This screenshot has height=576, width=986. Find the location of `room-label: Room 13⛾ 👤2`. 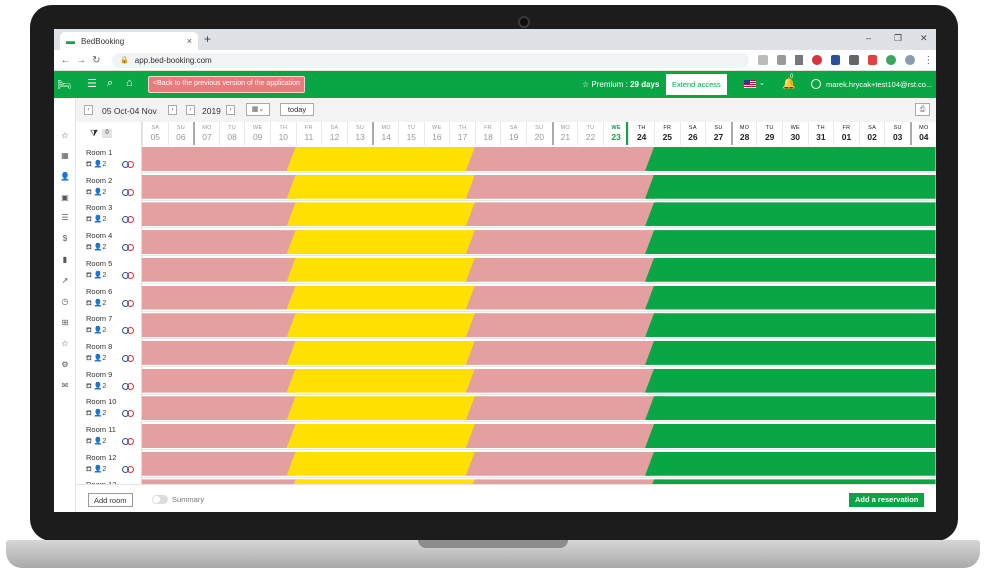

room-label: Room 13⛾ 👤2 is located at coordinates (109, 480).